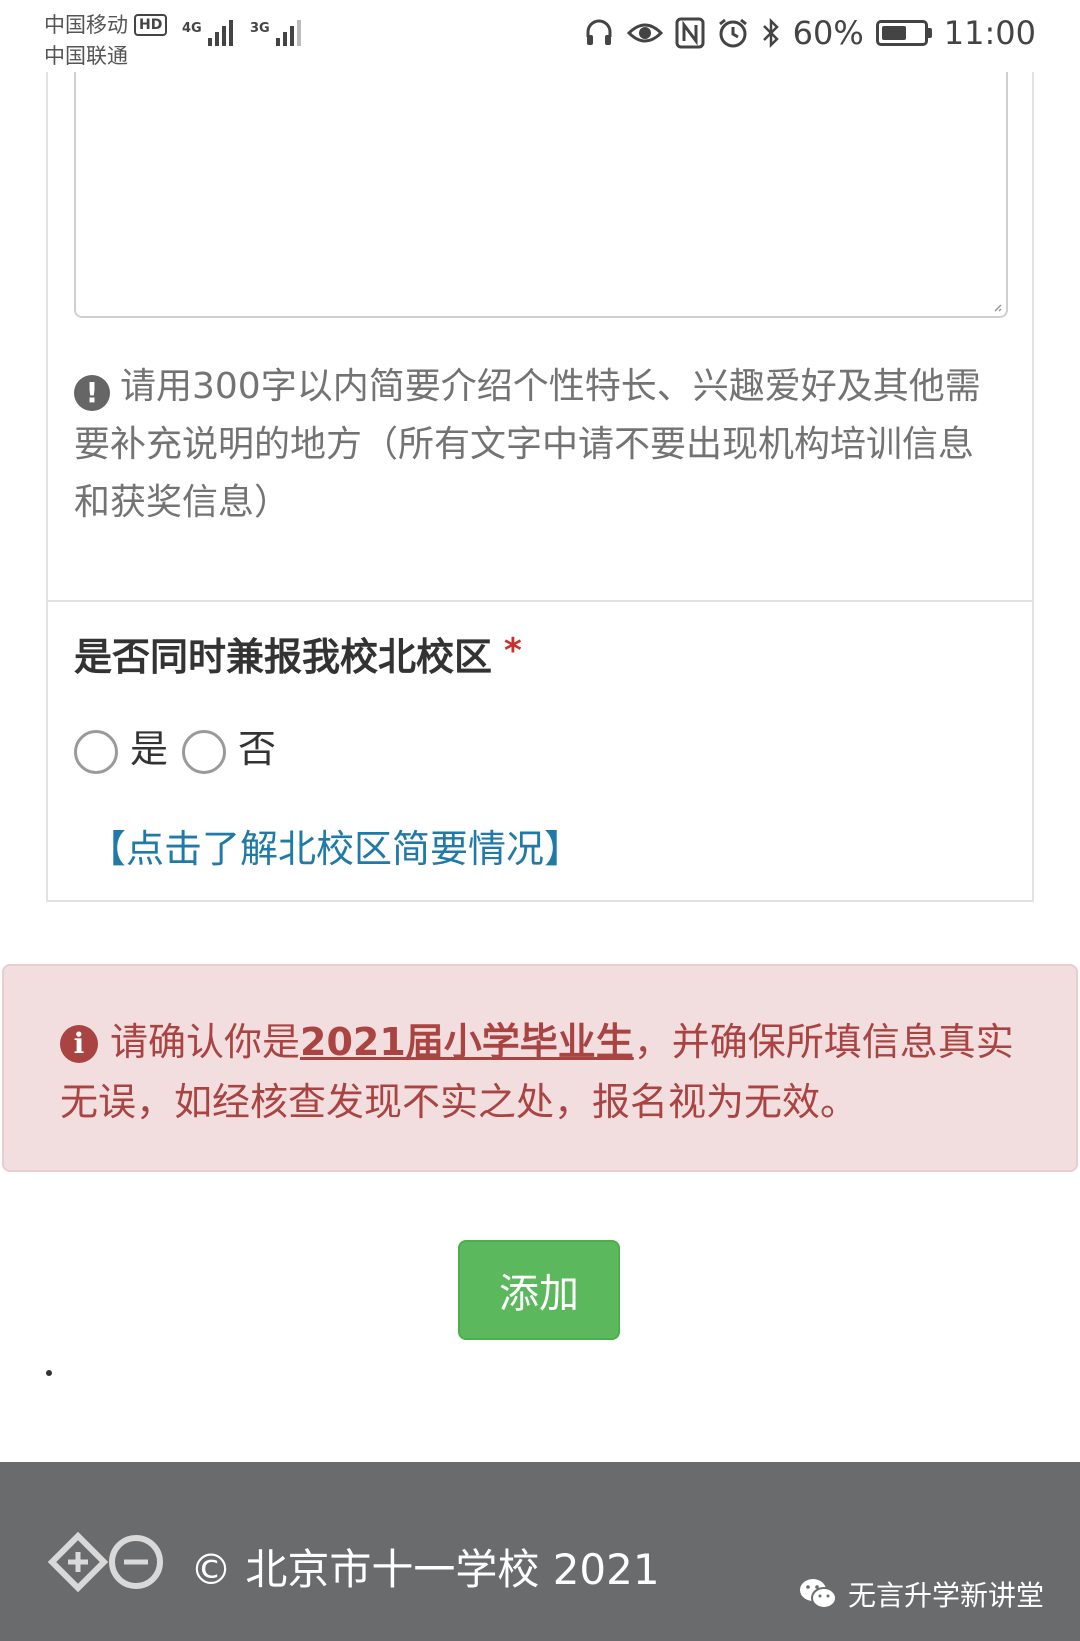 Image resolution: width=1080 pixels, height=1641 pixels. What do you see at coordinates (92, 393) in the screenshot?
I see `exclamation-circle-icon: !` at bounding box center [92, 393].